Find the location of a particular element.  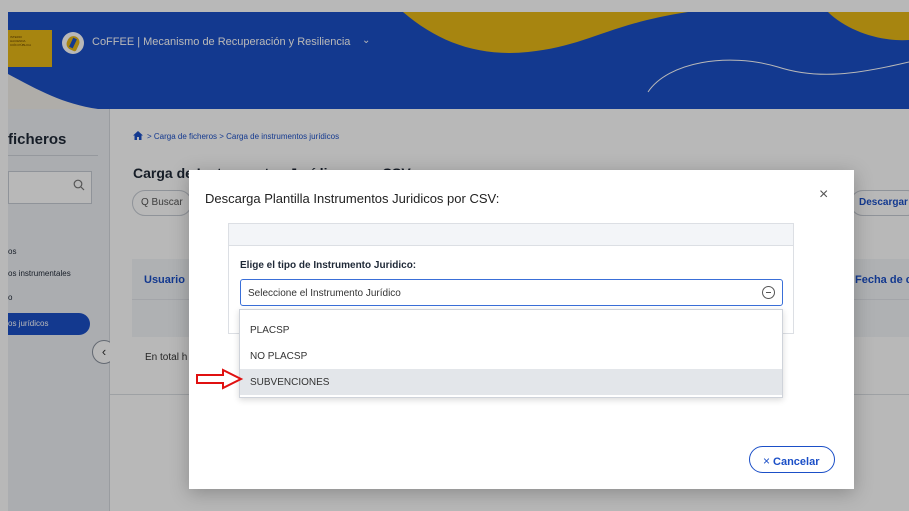

option-label: PLACSP is located at coordinates (270, 330).